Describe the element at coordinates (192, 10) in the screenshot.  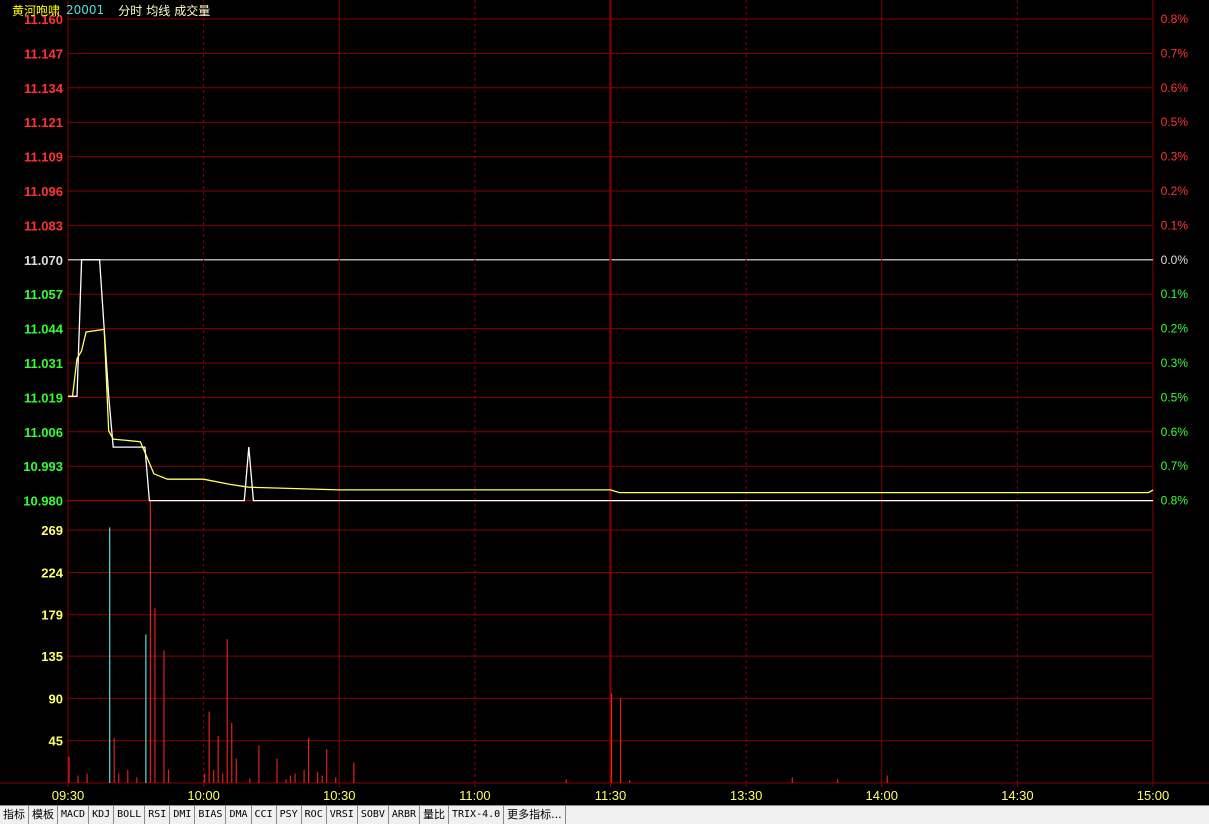
I see `legend-item-volume: 成交量` at that location.